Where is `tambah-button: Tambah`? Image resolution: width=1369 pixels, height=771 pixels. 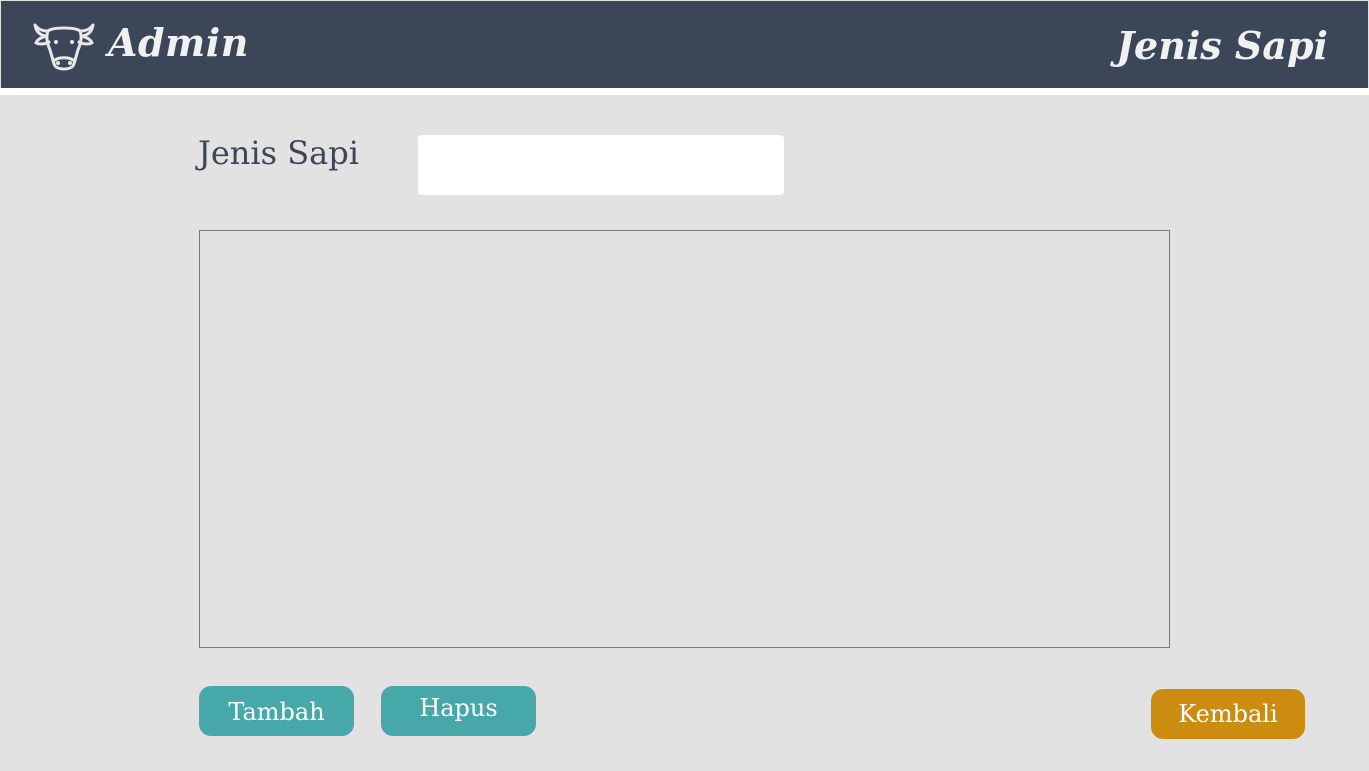
tambah-button: Tambah is located at coordinates (276, 711).